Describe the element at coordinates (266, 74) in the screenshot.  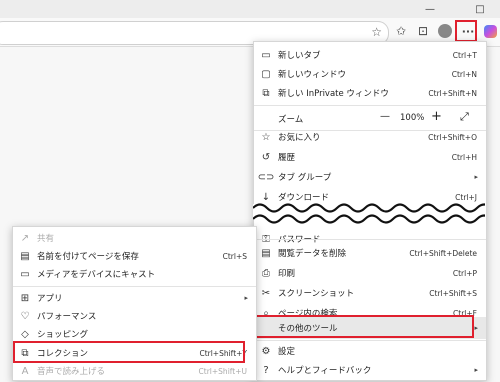
I see `new-window-icon: ▢` at that location.